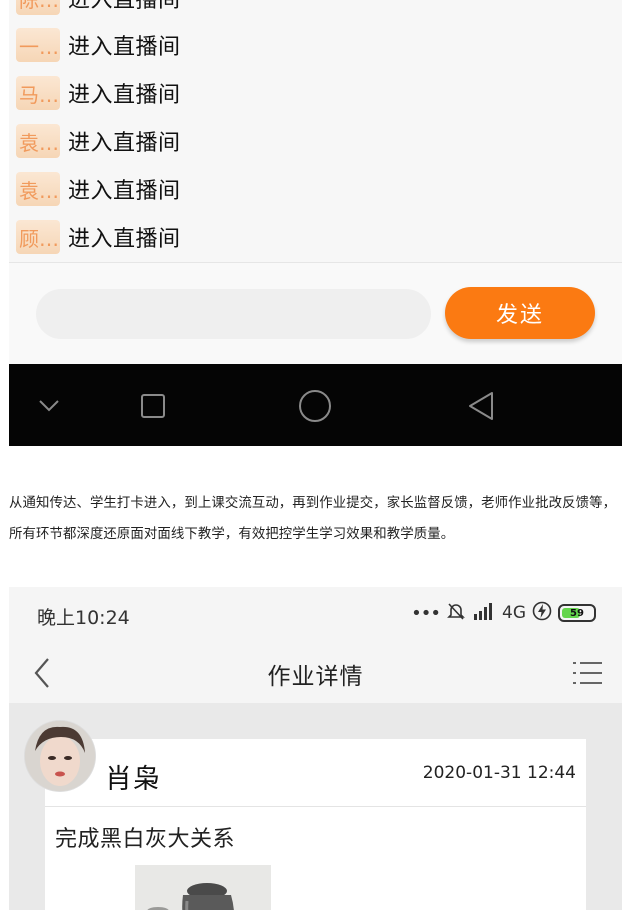 This screenshot has height=910, width=632. I want to click on artwork-image, so click(203, 887).